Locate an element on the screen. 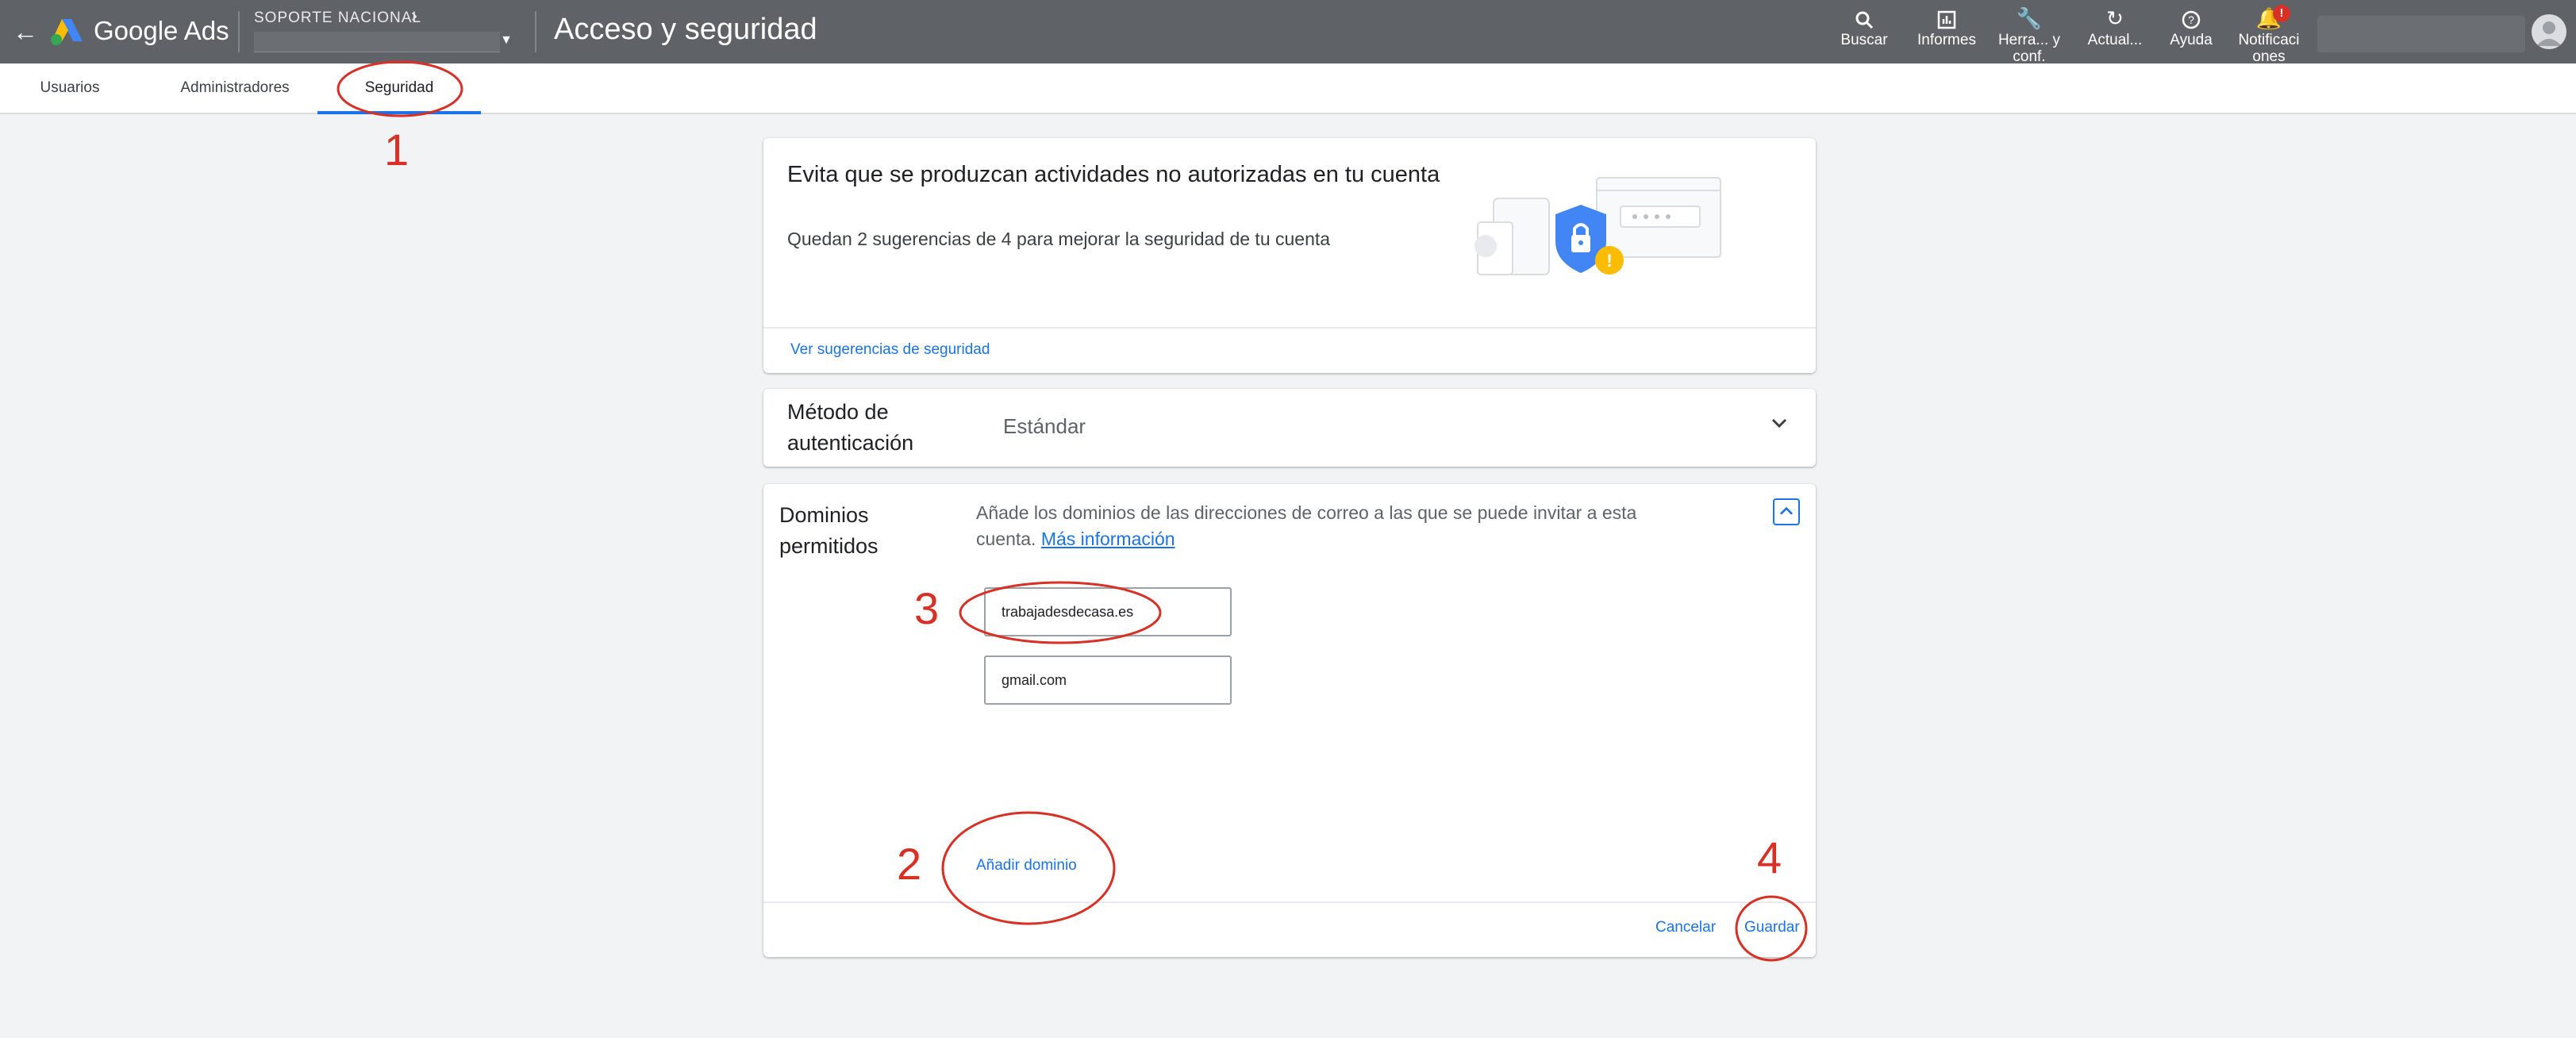 The image size is (2576, 1038). tab-administradores: Administradores is located at coordinates (235, 88).